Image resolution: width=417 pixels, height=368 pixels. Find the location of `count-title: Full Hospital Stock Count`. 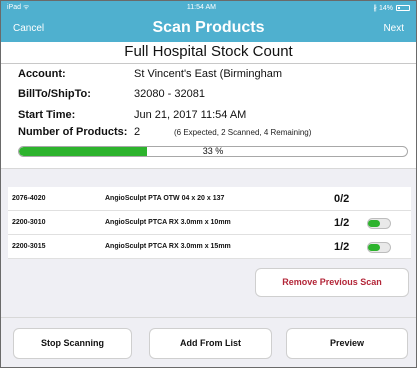

count-title: Full Hospital Stock Count is located at coordinates (208, 51).